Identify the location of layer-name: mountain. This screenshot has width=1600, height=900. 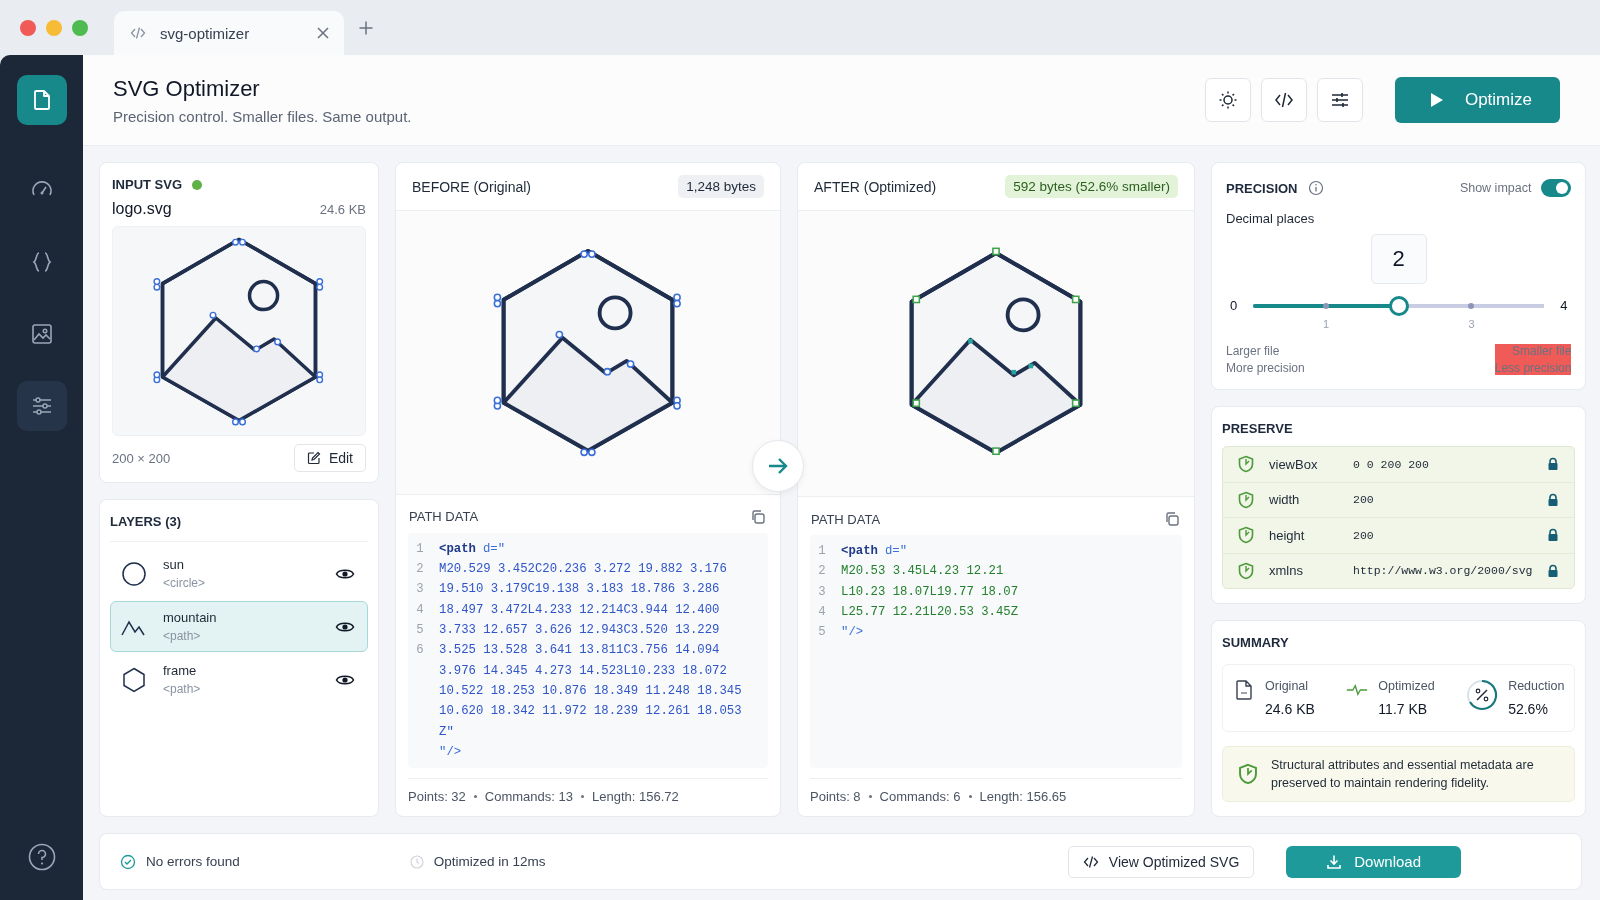
(190, 617).